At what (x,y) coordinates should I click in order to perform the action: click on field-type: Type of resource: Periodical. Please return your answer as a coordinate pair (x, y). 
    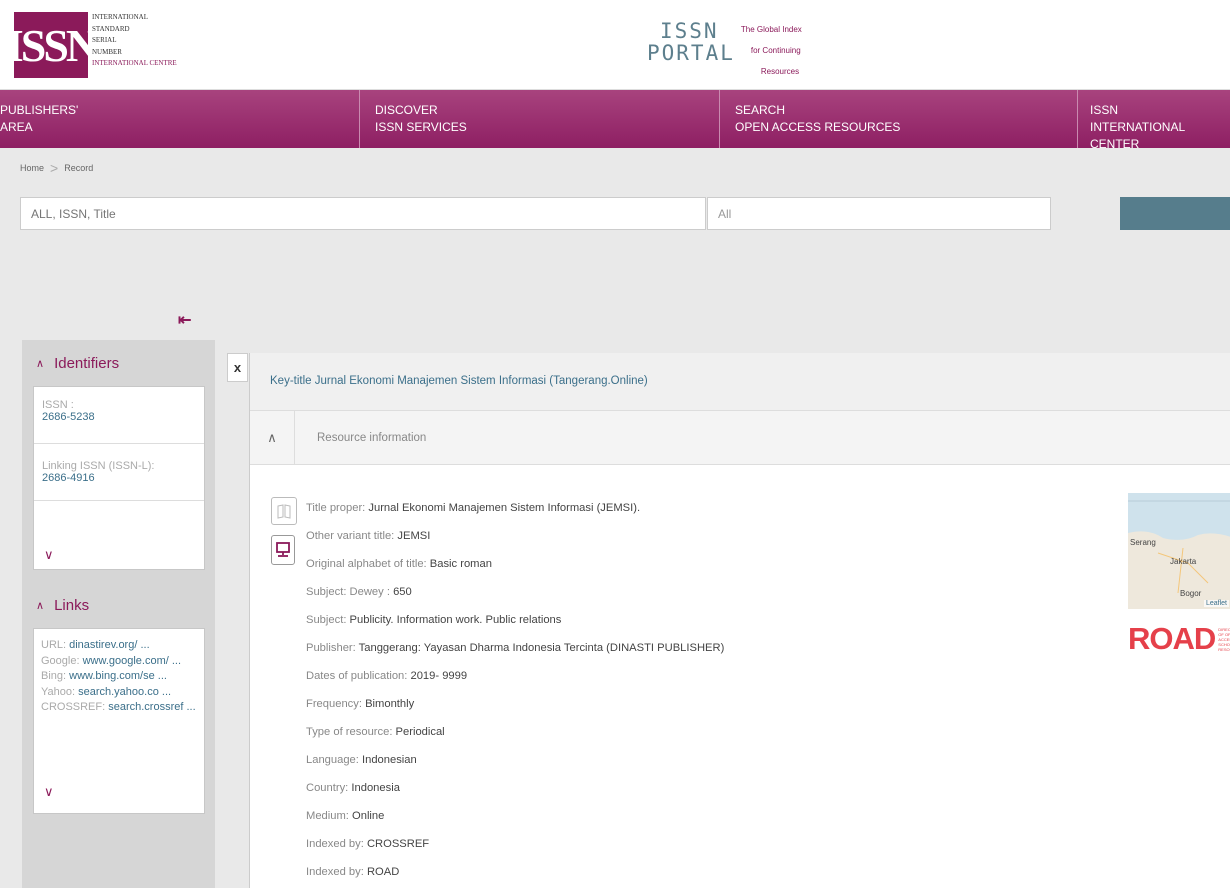
    Looking at the image, I should click on (375, 732).